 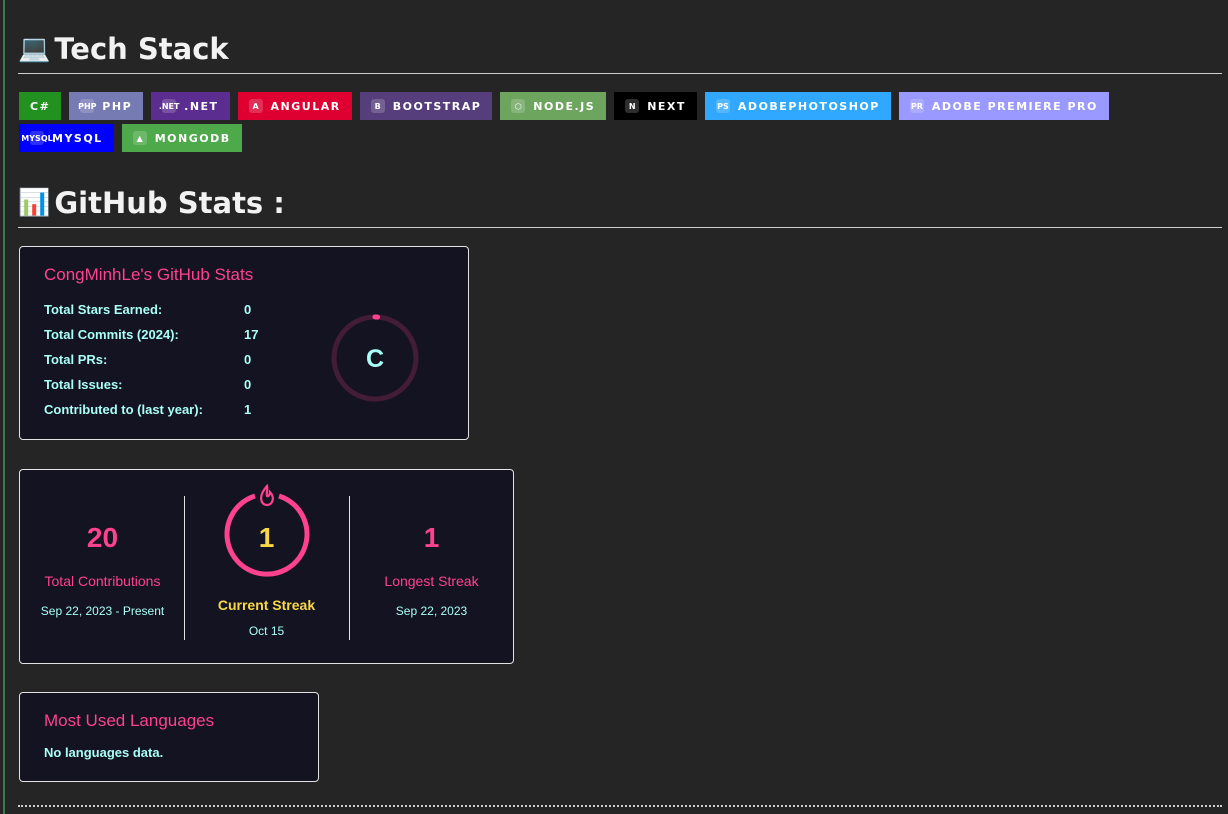 What do you see at coordinates (129, 720) in the screenshot?
I see `languages-card-title: Most Used Languages` at bounding box center [129, 720].